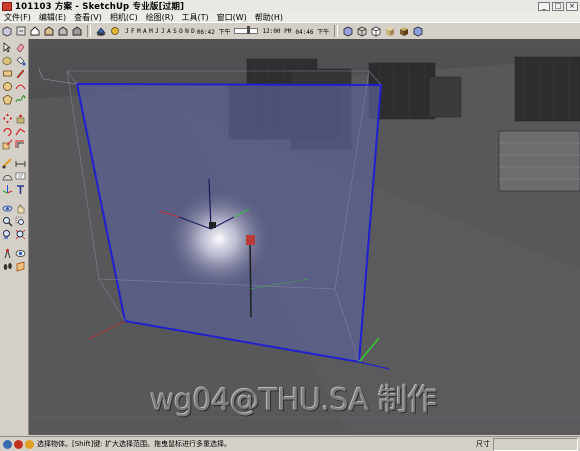 The image size is (580, 451). What do you see at coordinates (29, 444) in the screenshot?
I see `help-icon` at bounding box center [29, 444].